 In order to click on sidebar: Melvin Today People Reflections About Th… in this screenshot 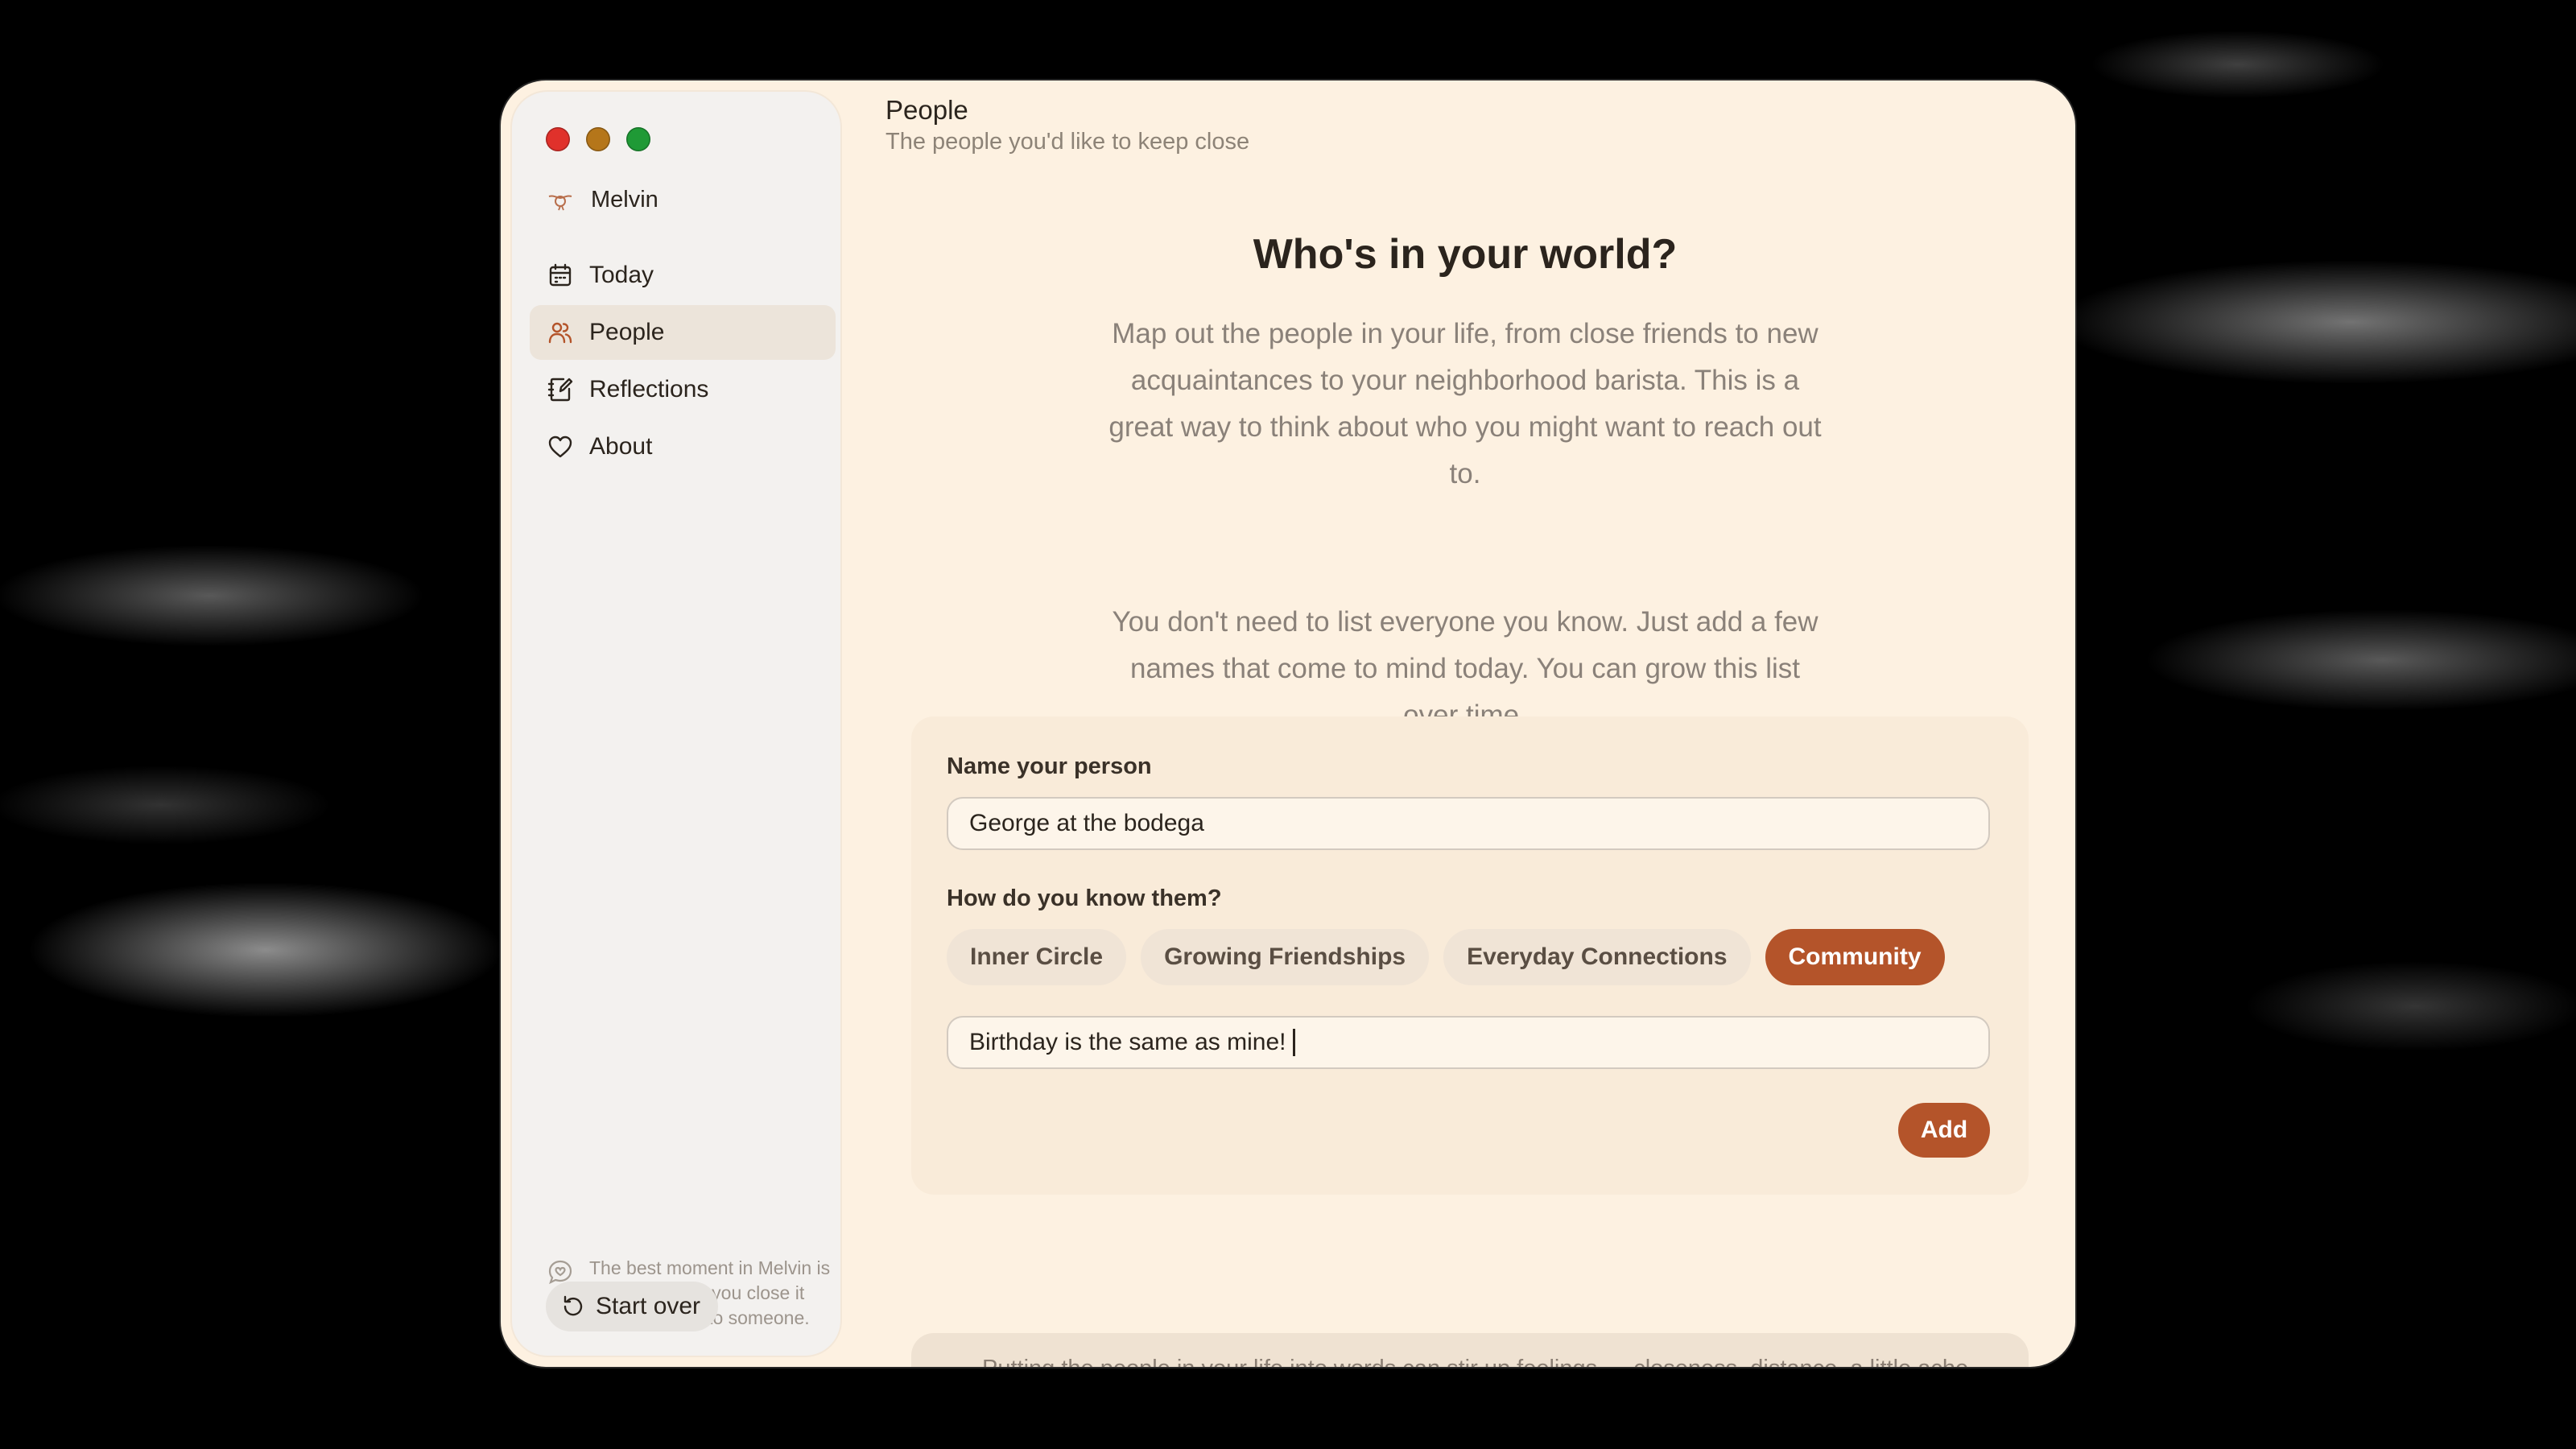, I will do `click(676, 724)`.